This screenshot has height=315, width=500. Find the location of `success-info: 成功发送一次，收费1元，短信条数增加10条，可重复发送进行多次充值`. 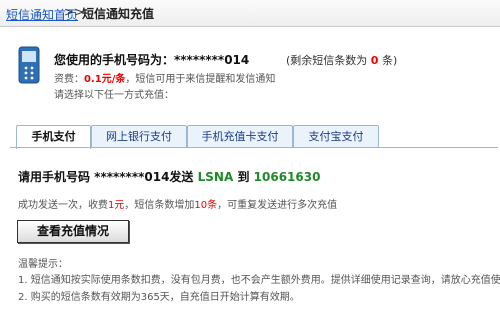

success-info: 成功发送一次，收费1元，短信条数增加10条，可重复发送进行多次充值 is located at coordinates (177, 203).